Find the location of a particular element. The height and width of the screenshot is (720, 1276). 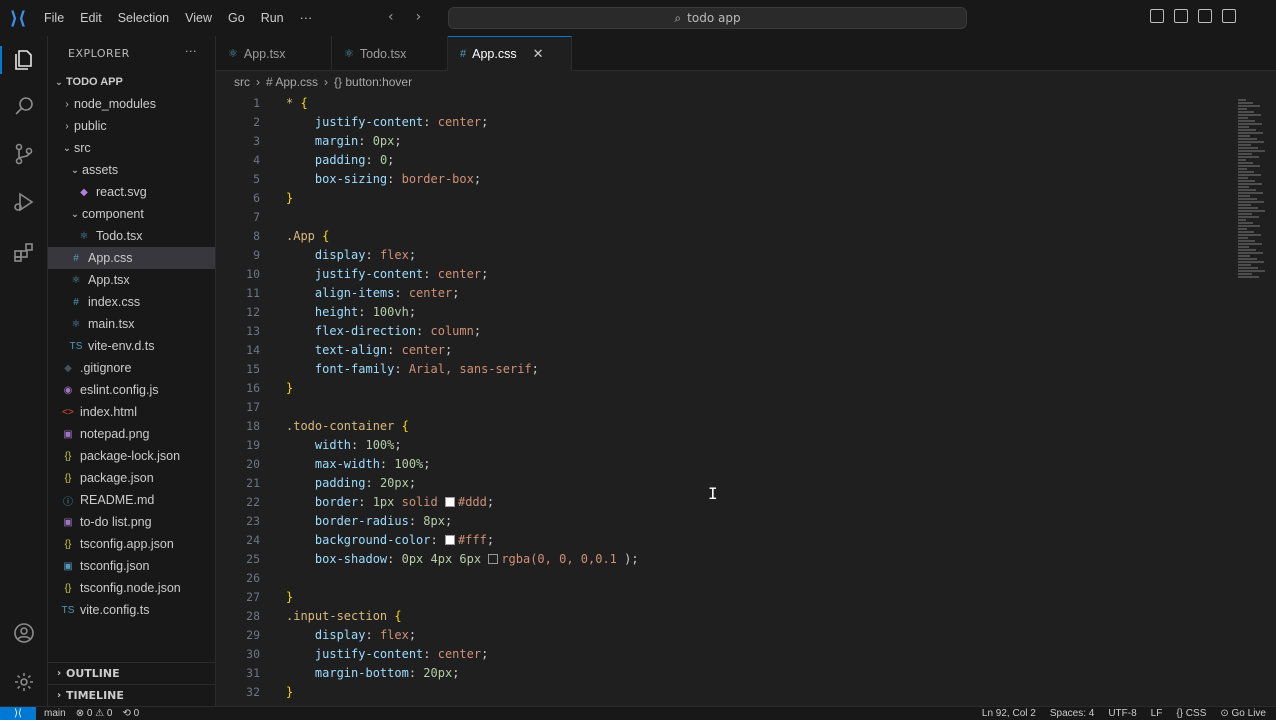

status-left-item: ⊗ 0 ⚠ 0 is located at coordinates (94, 713).